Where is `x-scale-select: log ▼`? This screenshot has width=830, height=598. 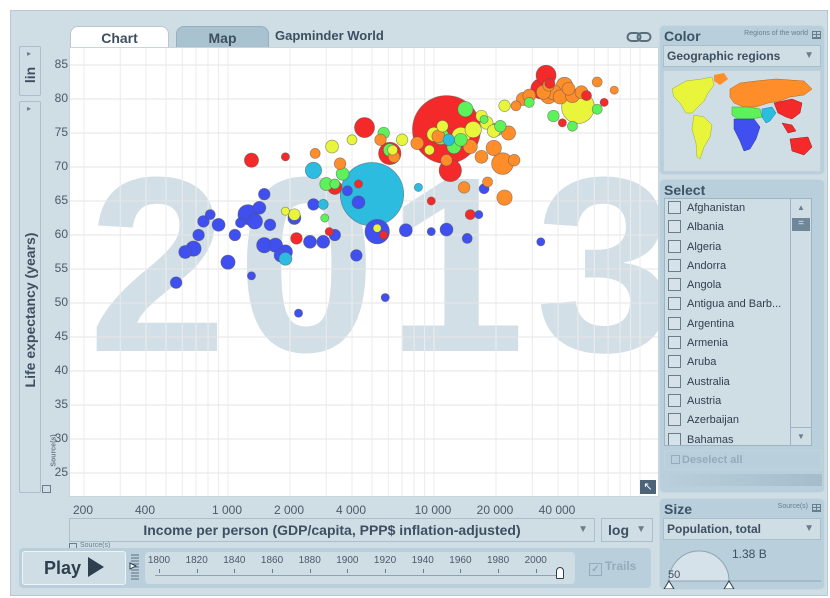 x-scale-select: log ▼ is located at coordinates (627, 530).